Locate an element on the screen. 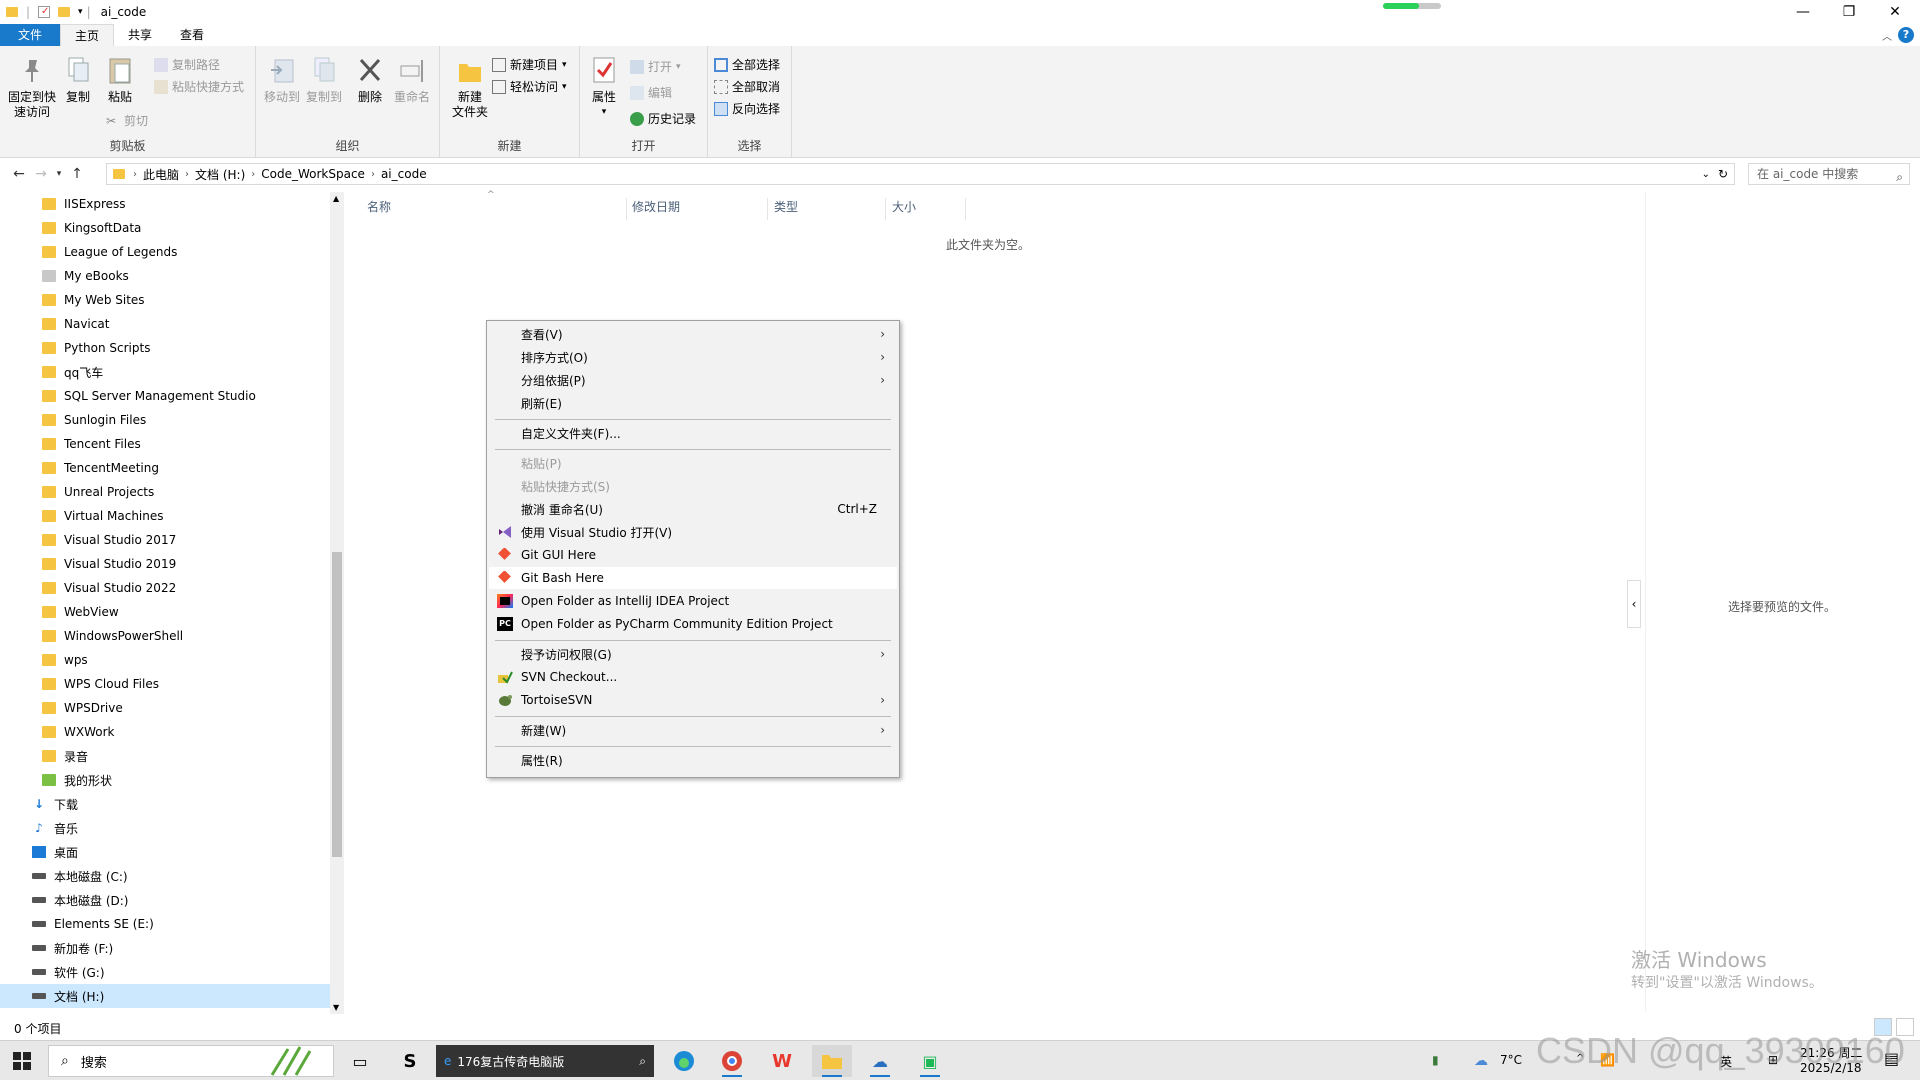 This screenshot has height=1080, width=1920. task-view-button: ▭ is located at coordinates (360, 1061).